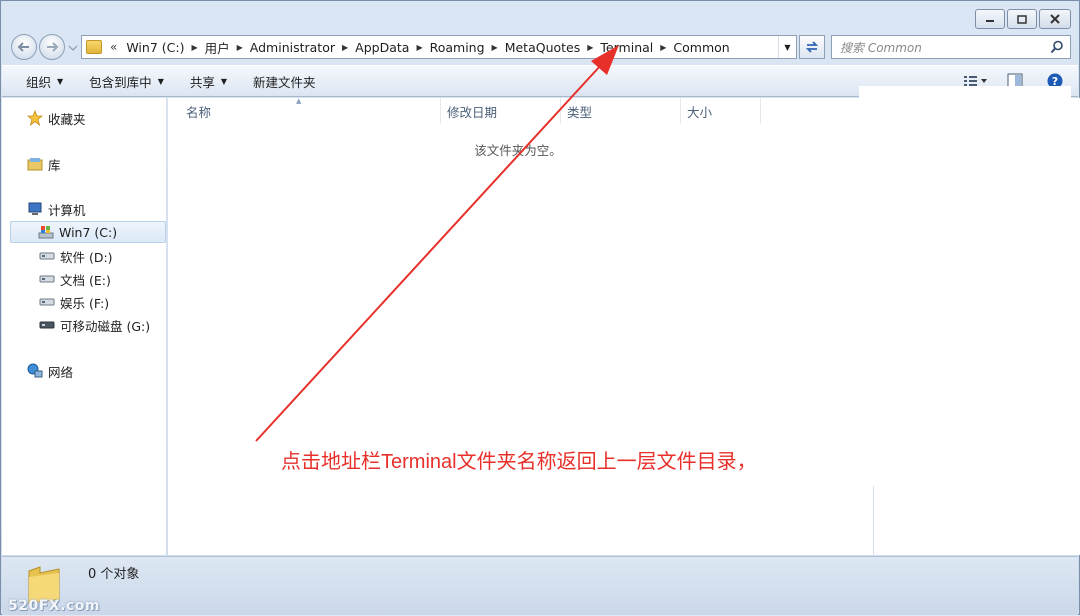 The height and width of the screenshot is (616, 1080). I want to click on minimize-button, so click(990, 19).